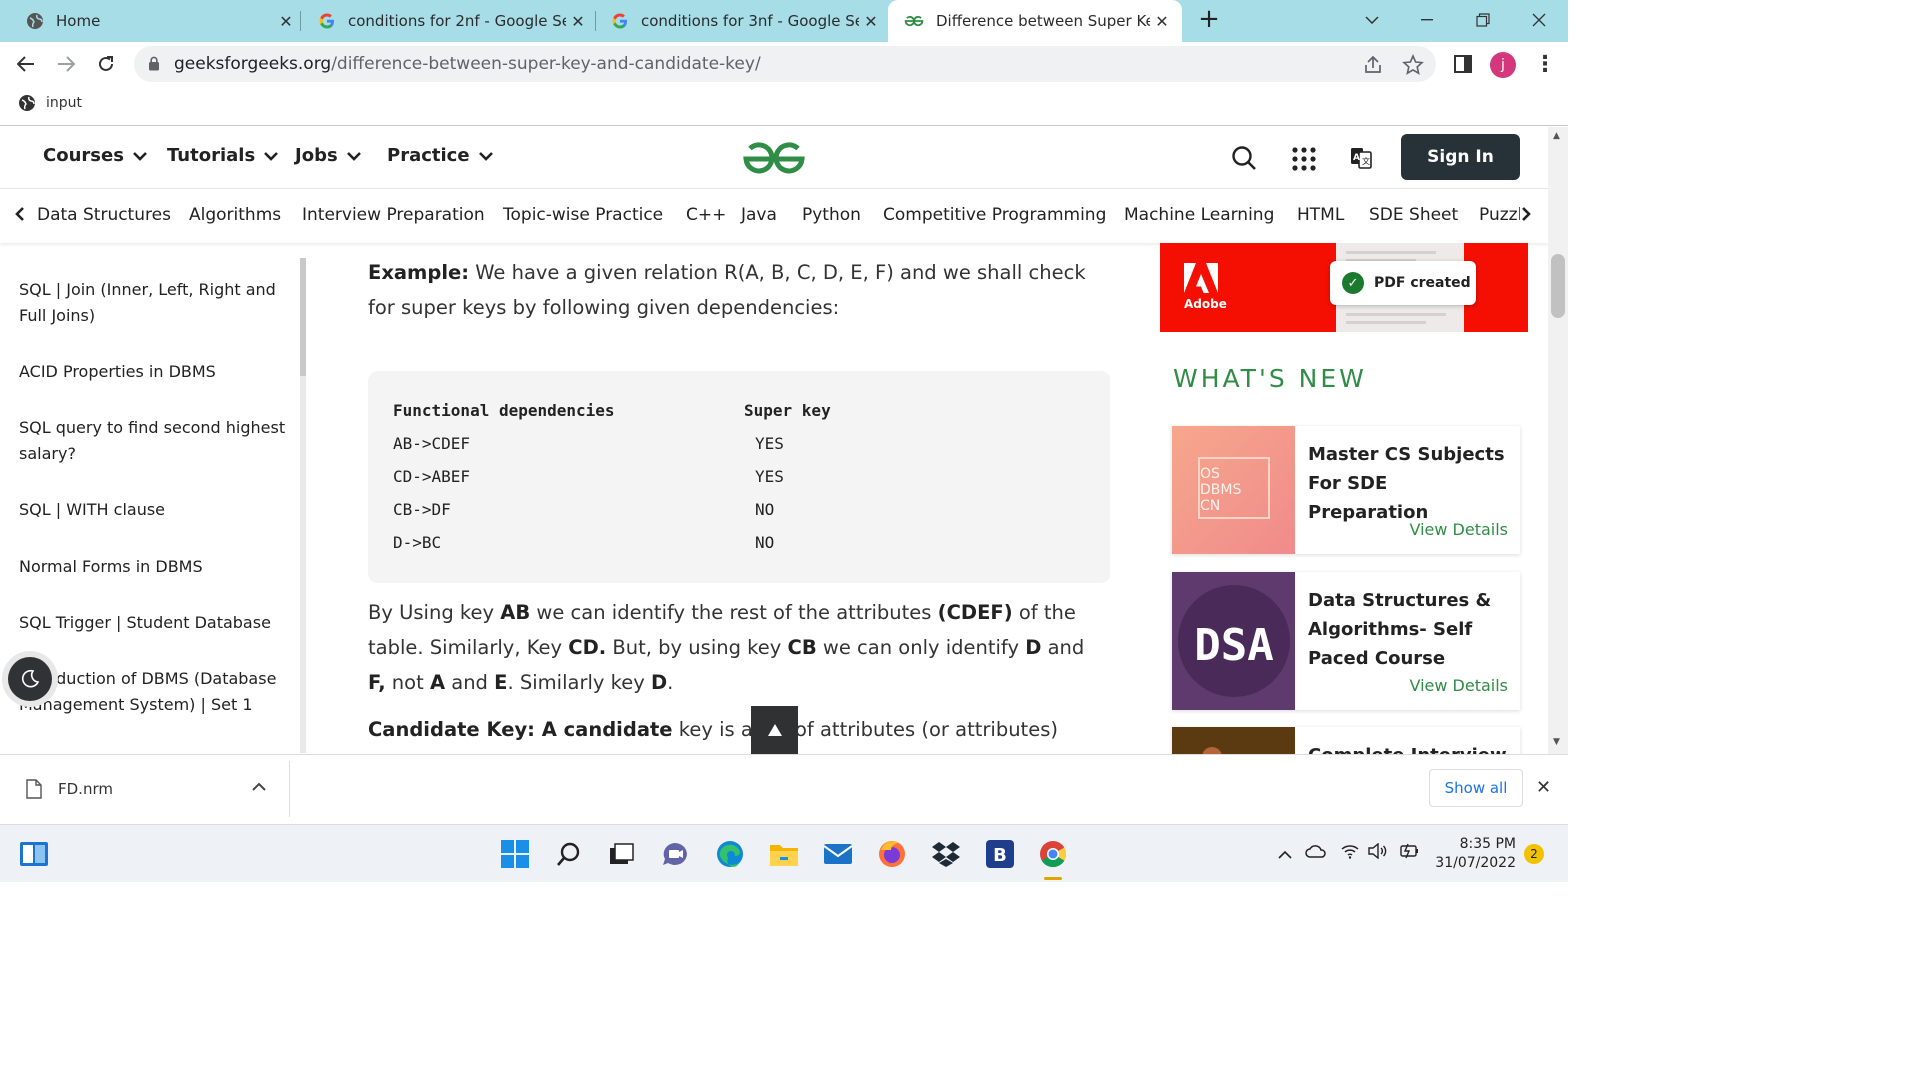  I want to click on sidebar-scrollbar, so click(303, 505).